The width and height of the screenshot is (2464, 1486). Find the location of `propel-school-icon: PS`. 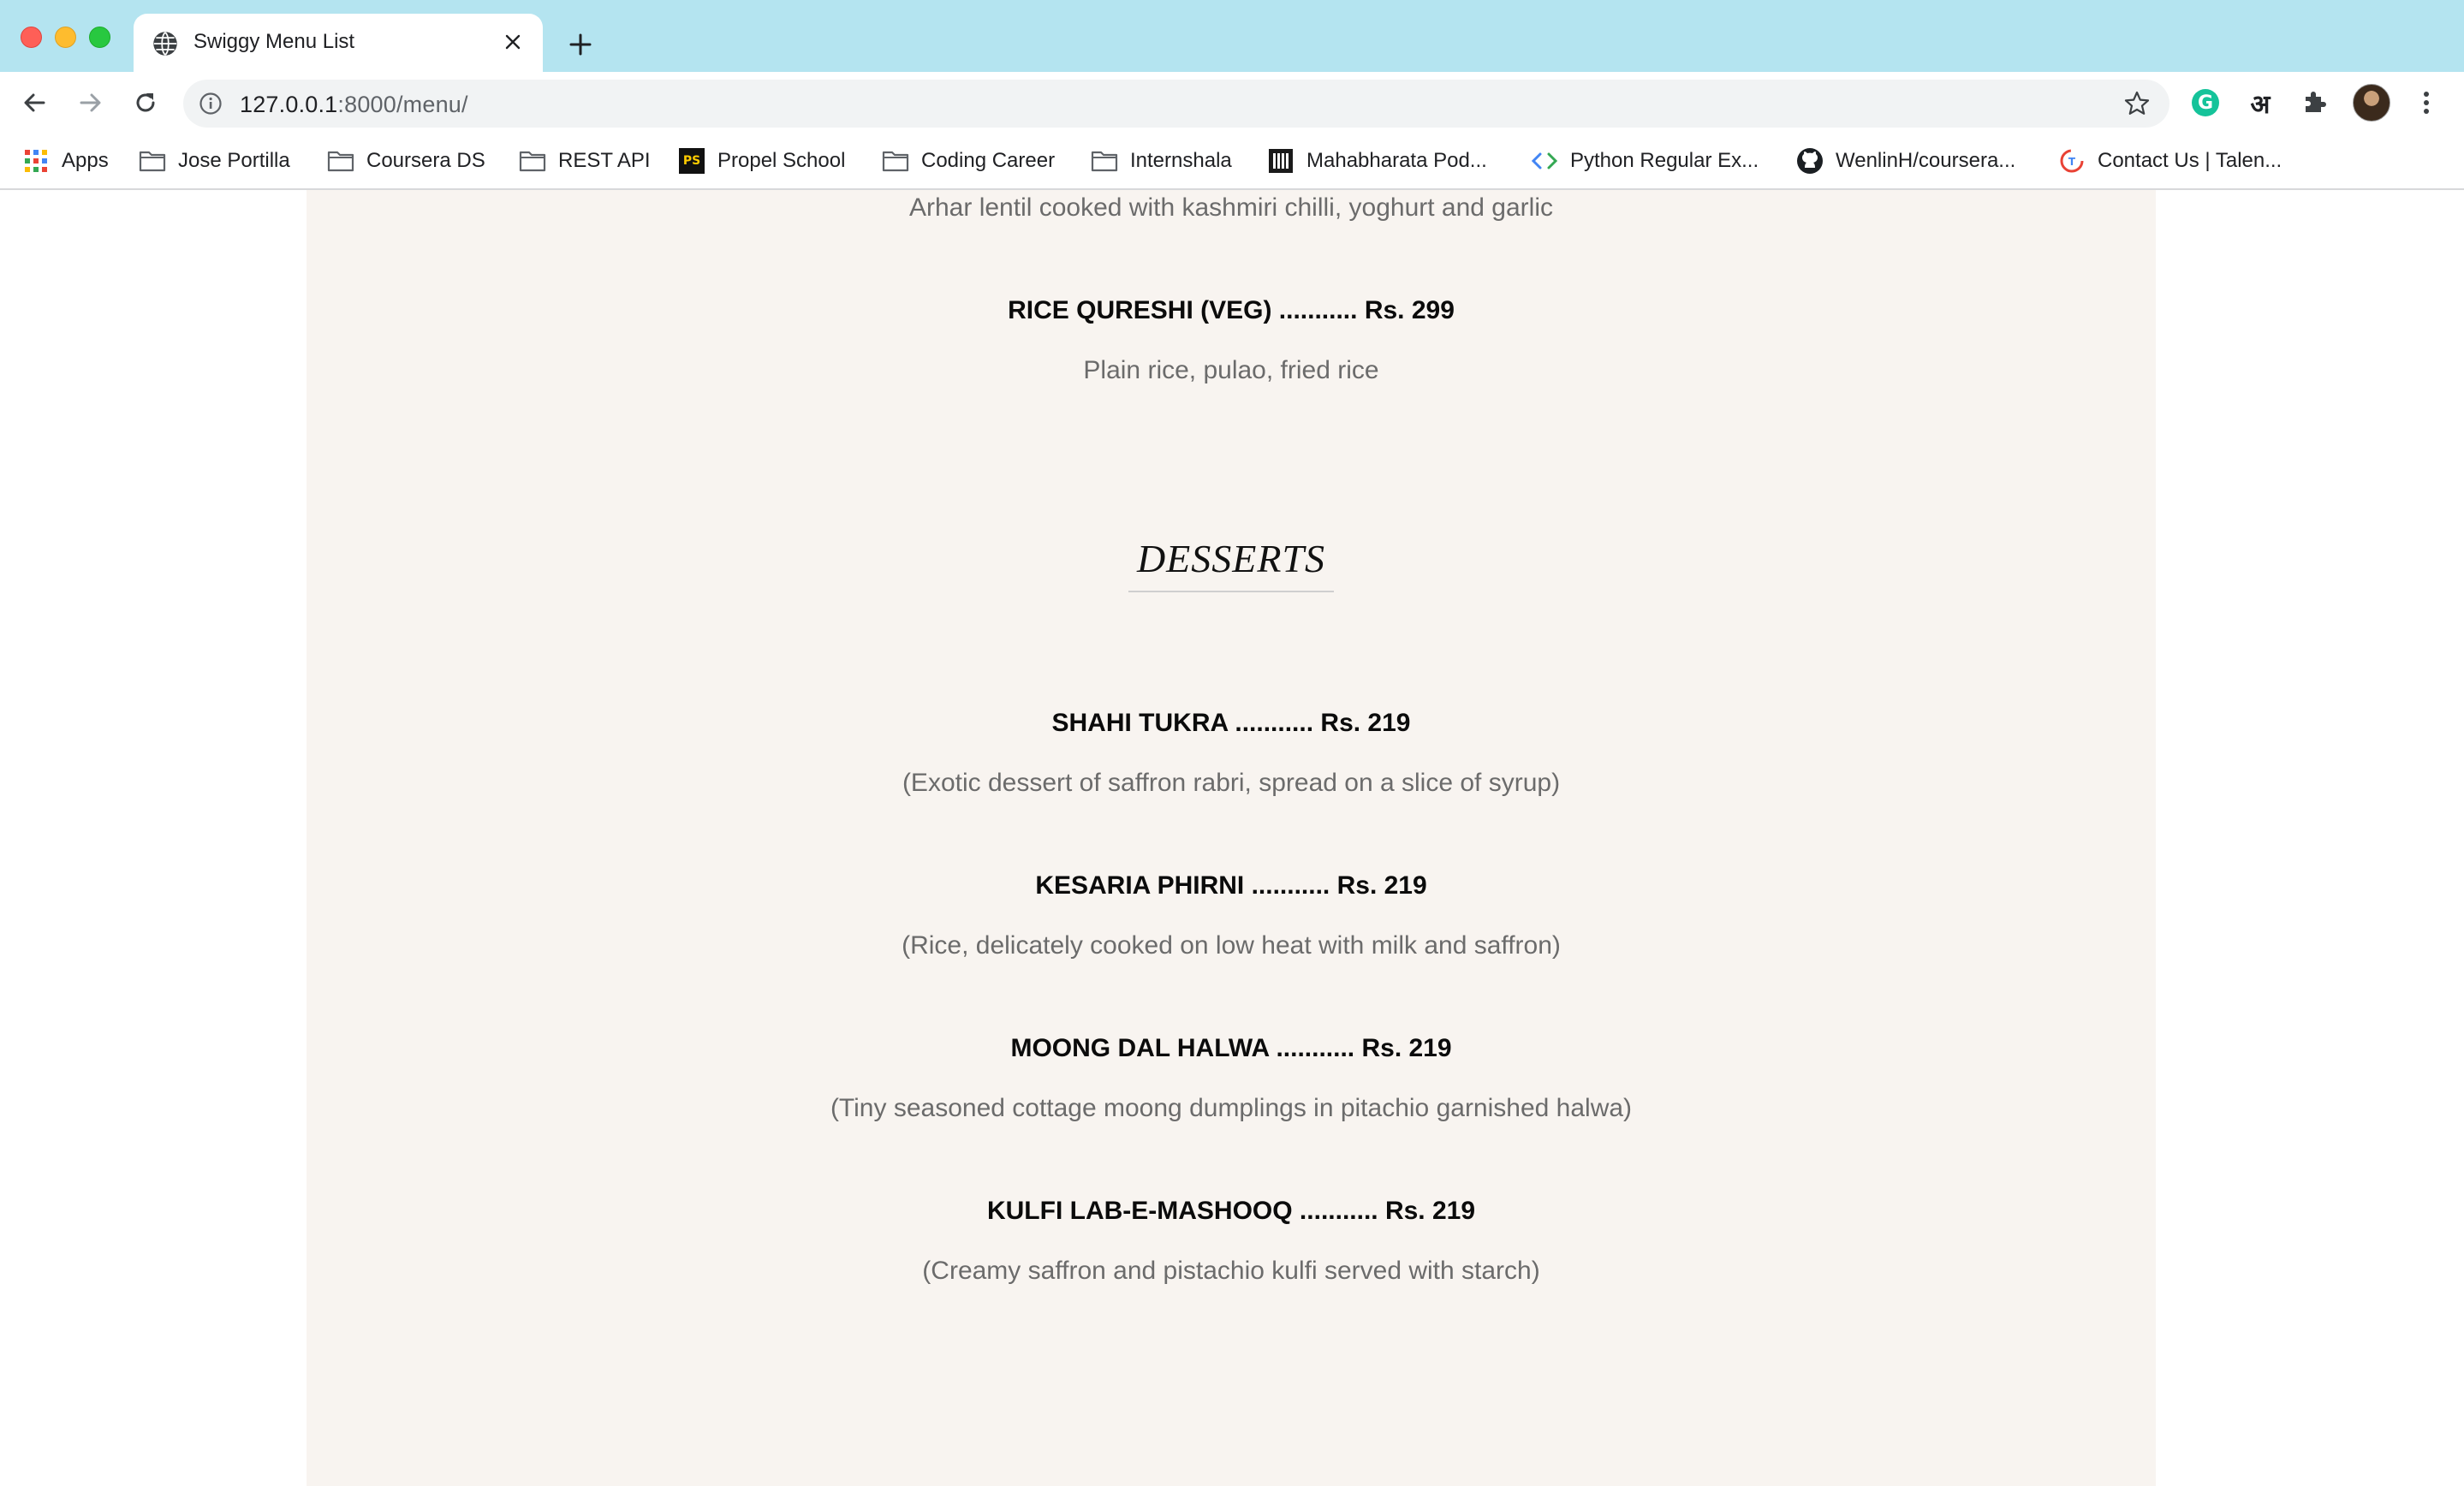

propel-school-icon: PS is located at coordinates (692, 161).